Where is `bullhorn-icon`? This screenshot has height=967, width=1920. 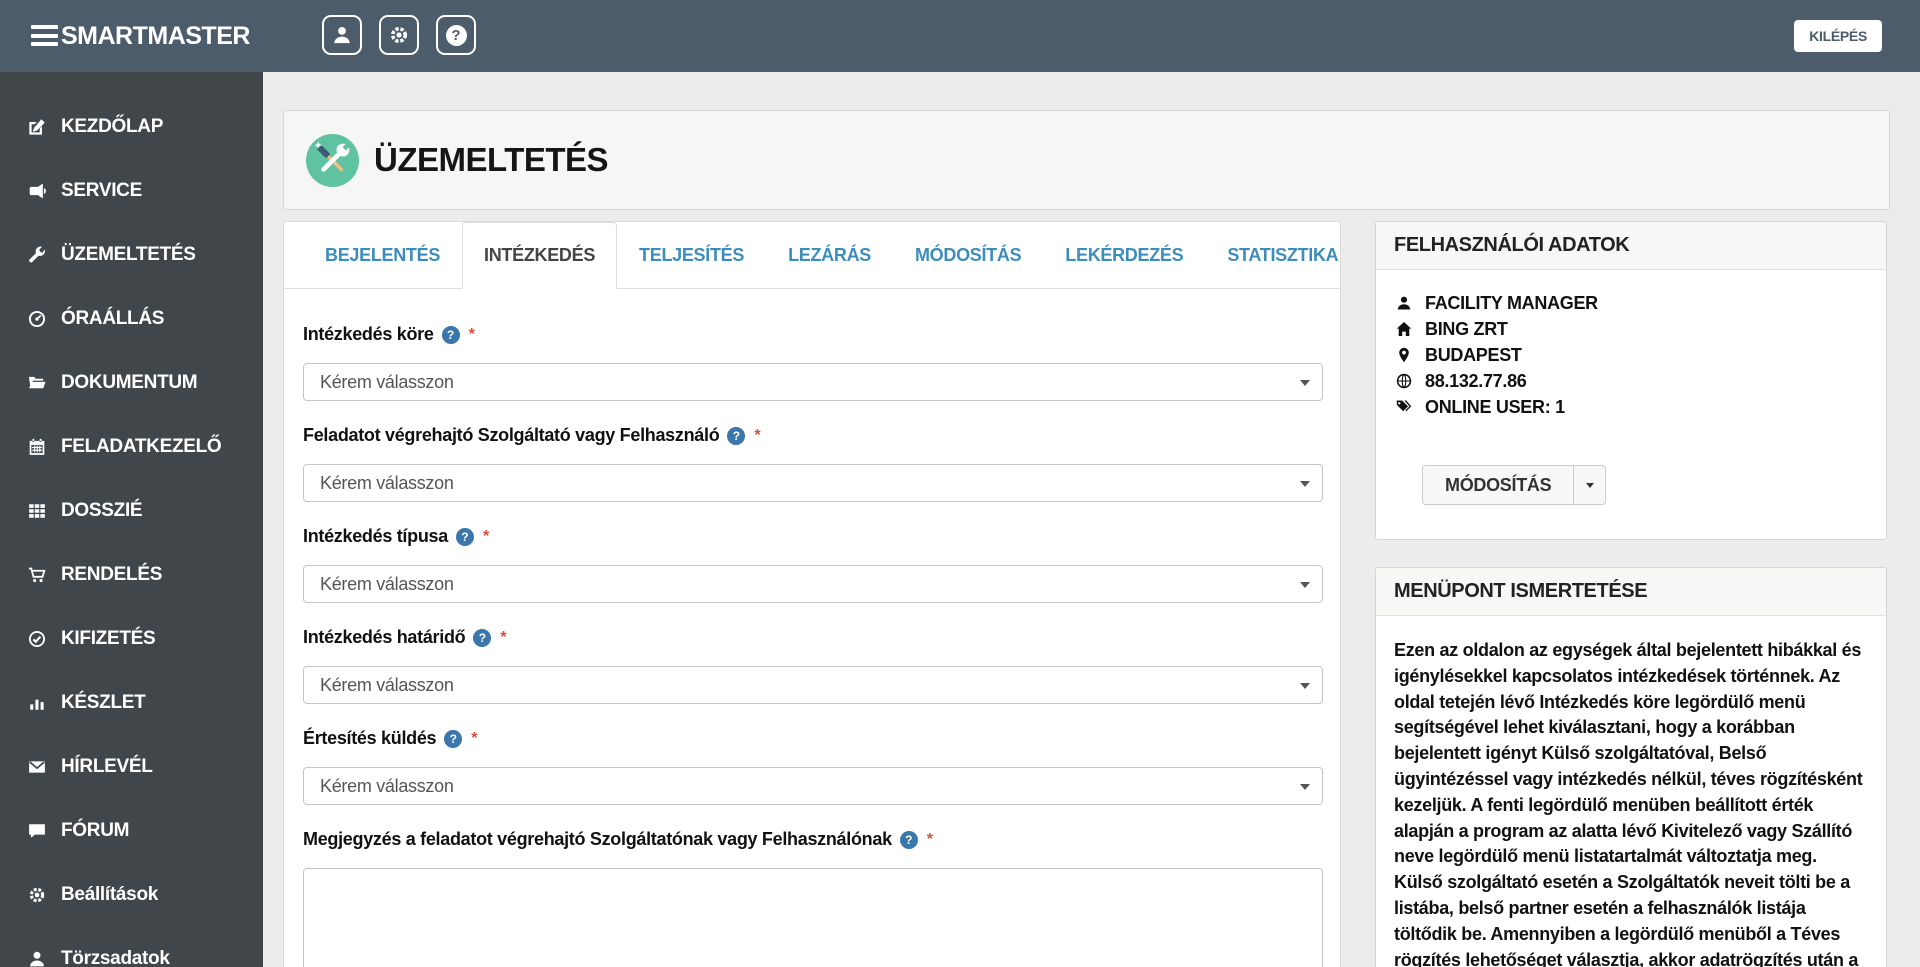 bullhorn-icon is located at coordinates (37, 191).